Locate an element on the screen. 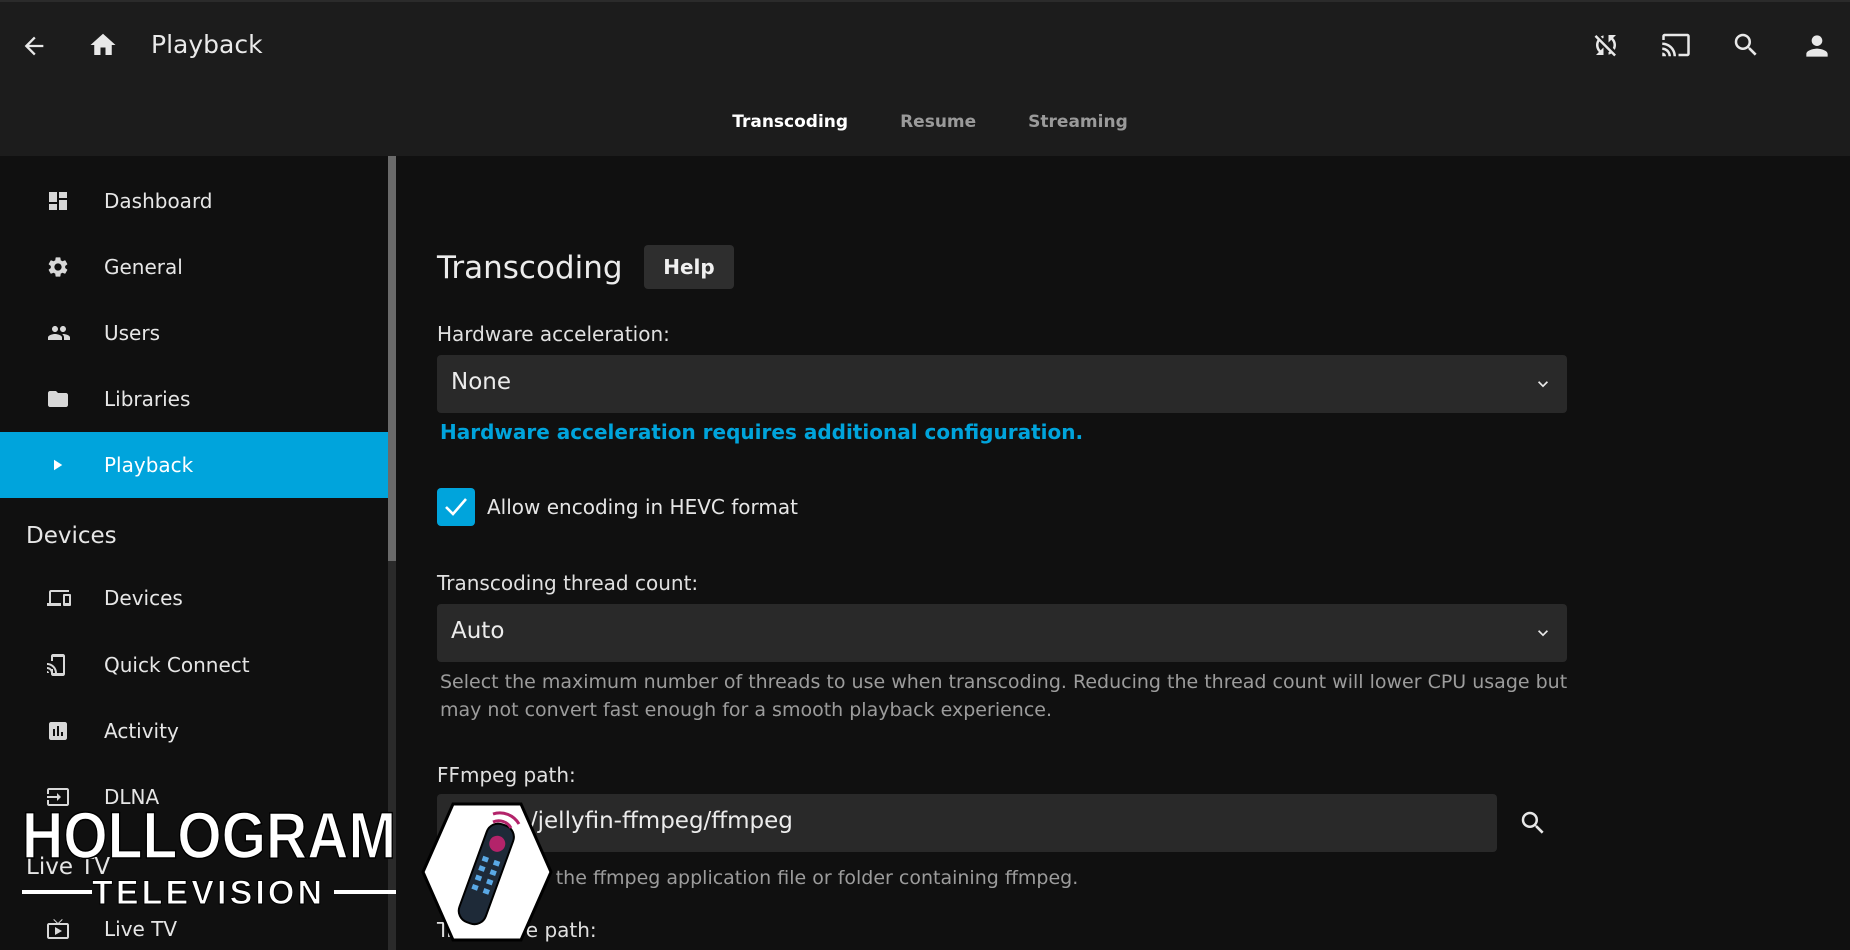  hw-accel-select: None is located at coordinates (1002, 384).